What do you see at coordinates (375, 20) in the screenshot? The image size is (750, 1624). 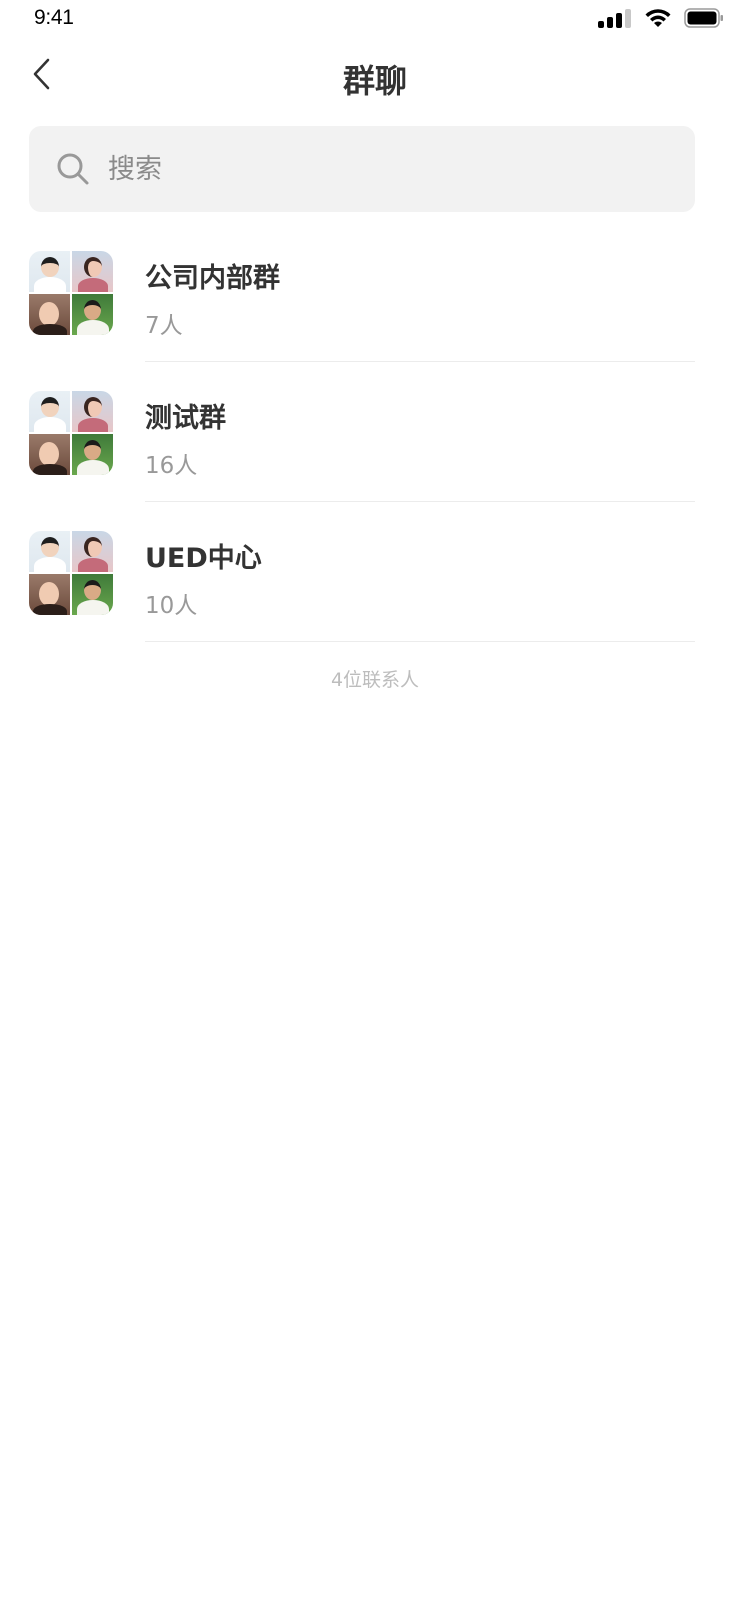 I see `status-bar: 9:41` at bounding box center [375, 20].